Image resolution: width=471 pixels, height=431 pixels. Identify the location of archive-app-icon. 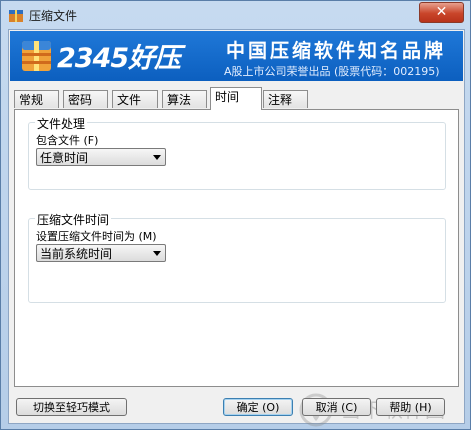
(16, 16).